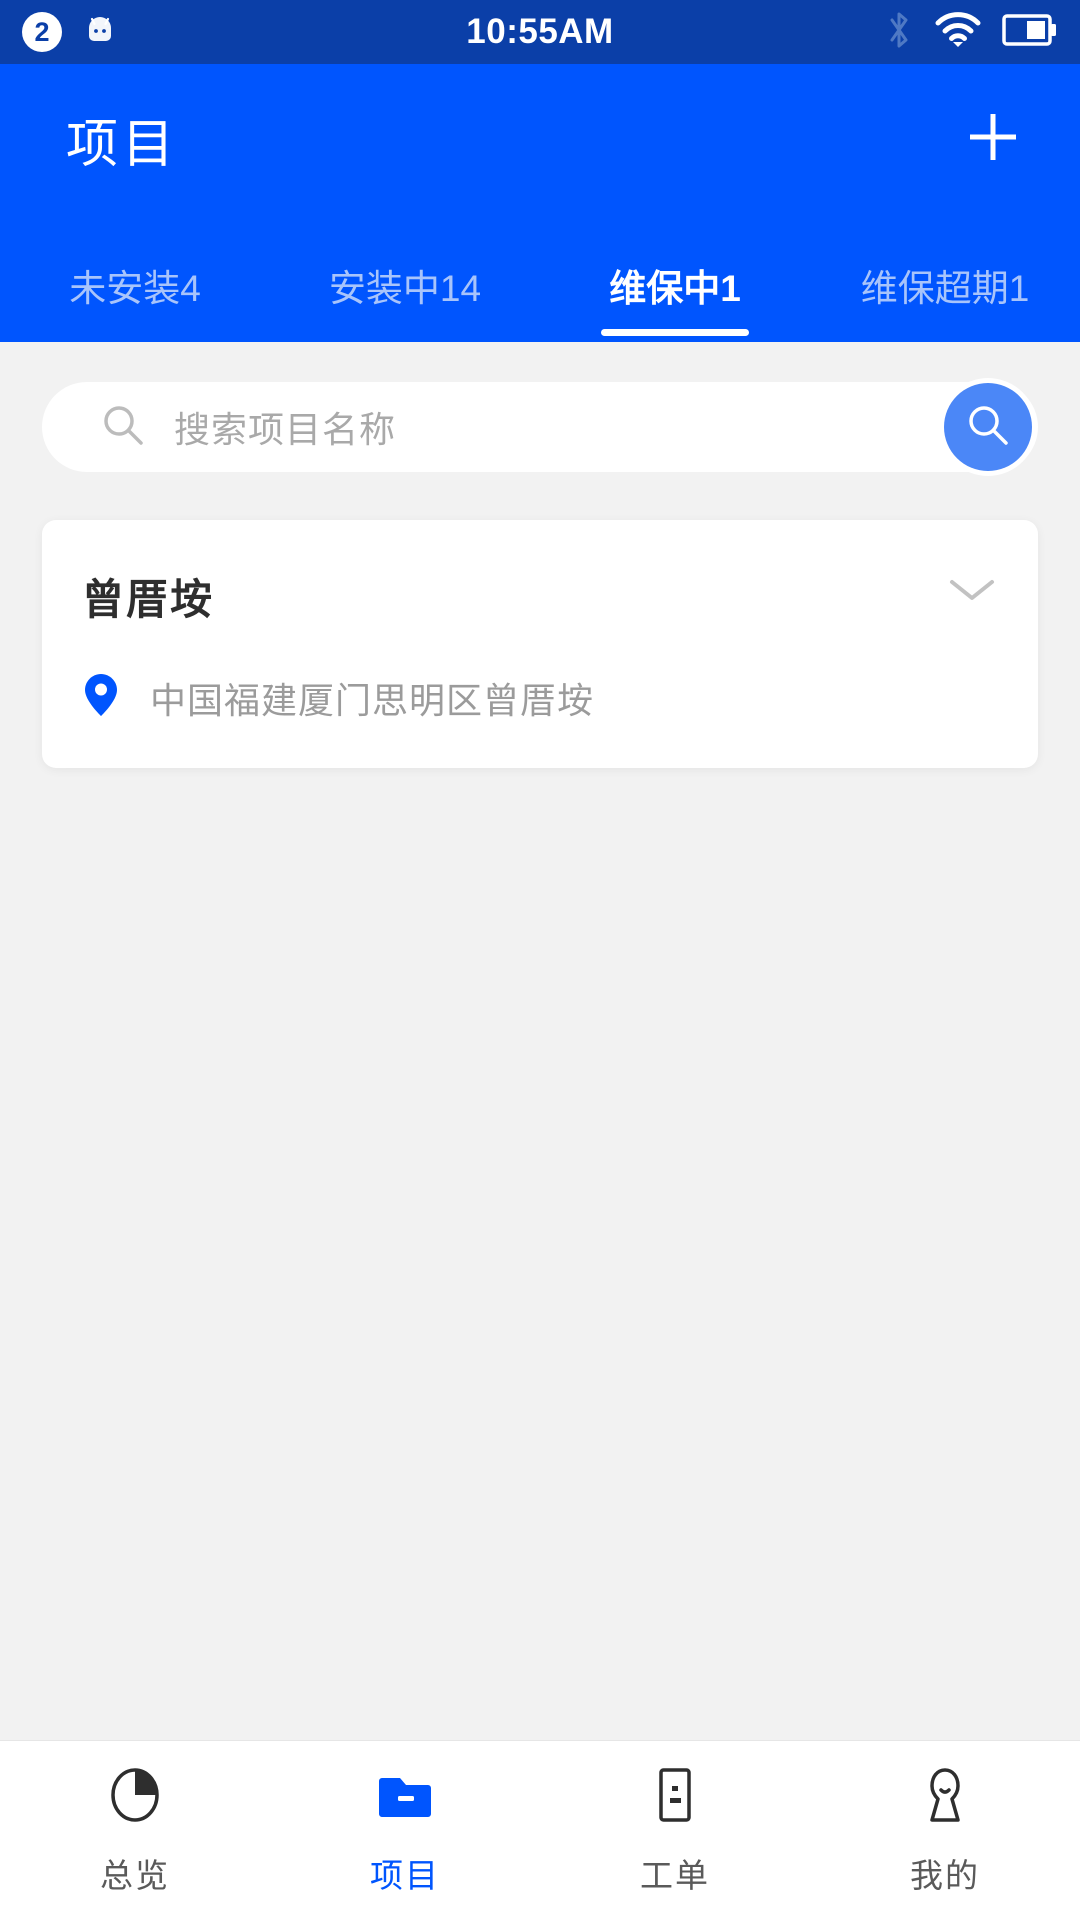 The image size is (1080, 1920). I want to click on nav-label: 项目, so click(405, 1875).